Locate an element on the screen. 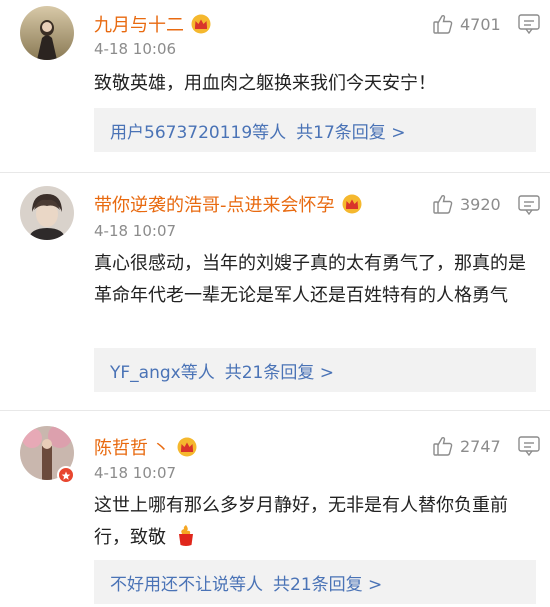 The height and width of the screenshot is (607, 550). fire-cup-emoji is located at coordinates (186, 540).